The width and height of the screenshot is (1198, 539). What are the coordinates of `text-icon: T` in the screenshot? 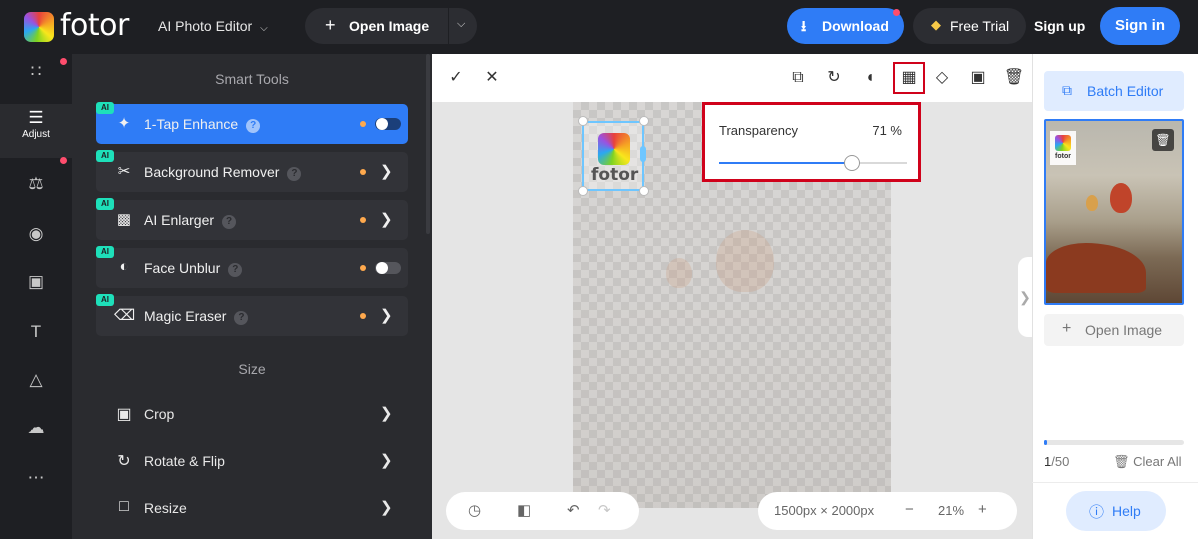 It's located at (36, 331).